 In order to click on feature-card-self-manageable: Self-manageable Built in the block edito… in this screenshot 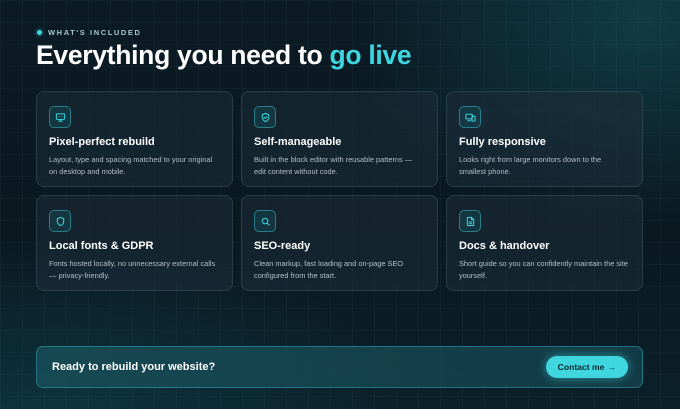, I will do `click(339, 139)`.